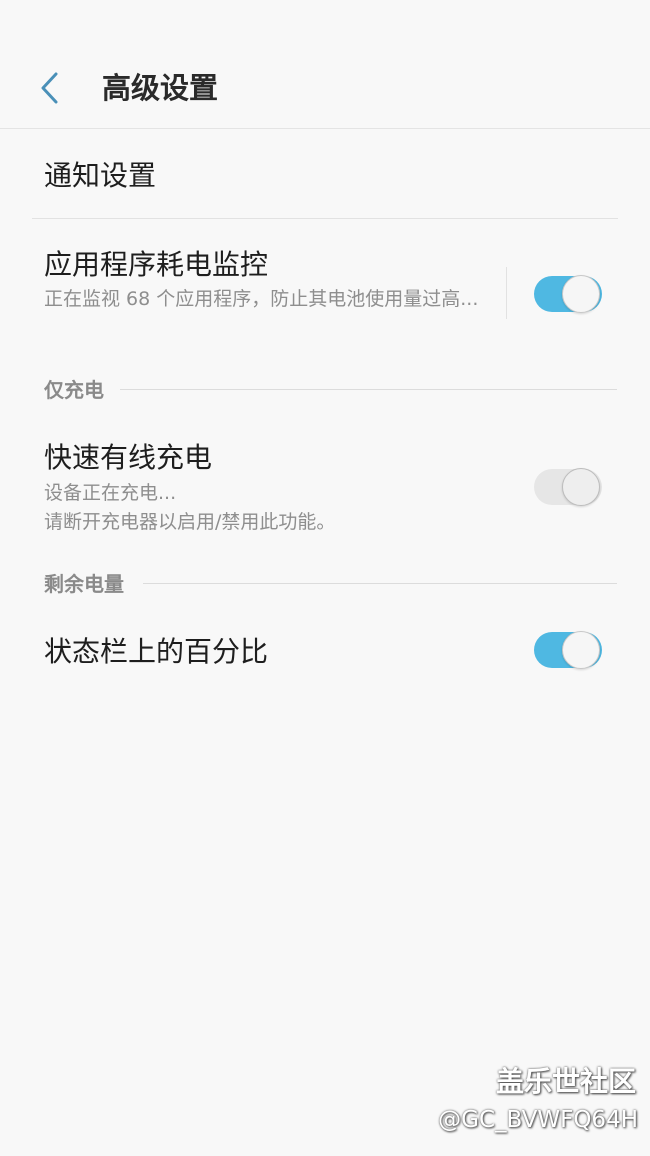 The image size is (650, 1156). Describe the element at coordinates (156, 264) in the screenshot. I see `app-power-monitor-label: 应用程序耗电监控` at that location.